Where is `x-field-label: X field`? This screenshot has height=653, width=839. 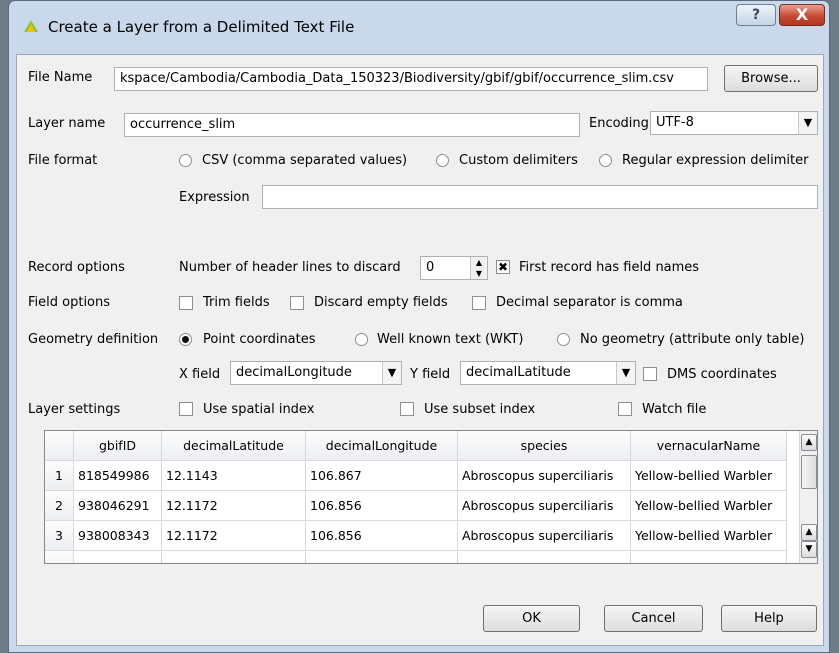
x-field-label: X field is located at coordinates (200, 374).